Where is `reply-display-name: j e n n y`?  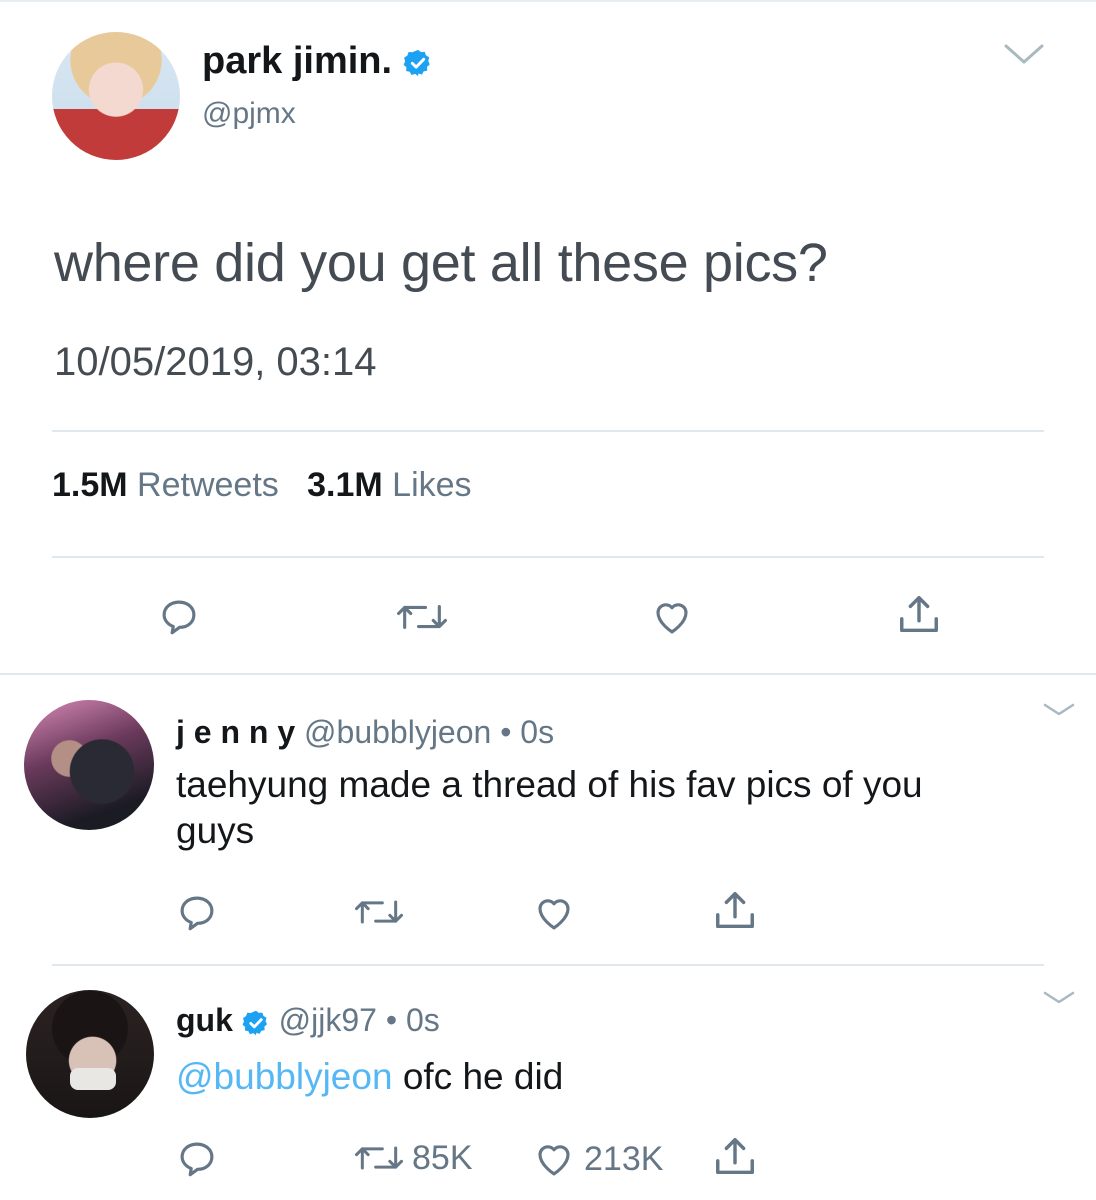 reply-display-name: j e n n y is located at coordinates (235, 732).